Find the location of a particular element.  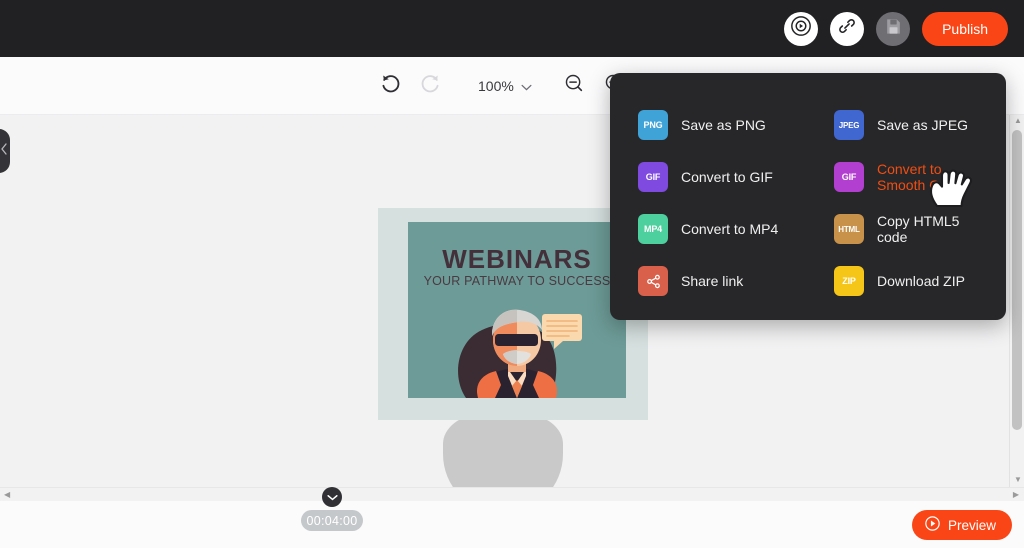

jpeg-file-icon: JPEG is located at coordinates (849, 125).